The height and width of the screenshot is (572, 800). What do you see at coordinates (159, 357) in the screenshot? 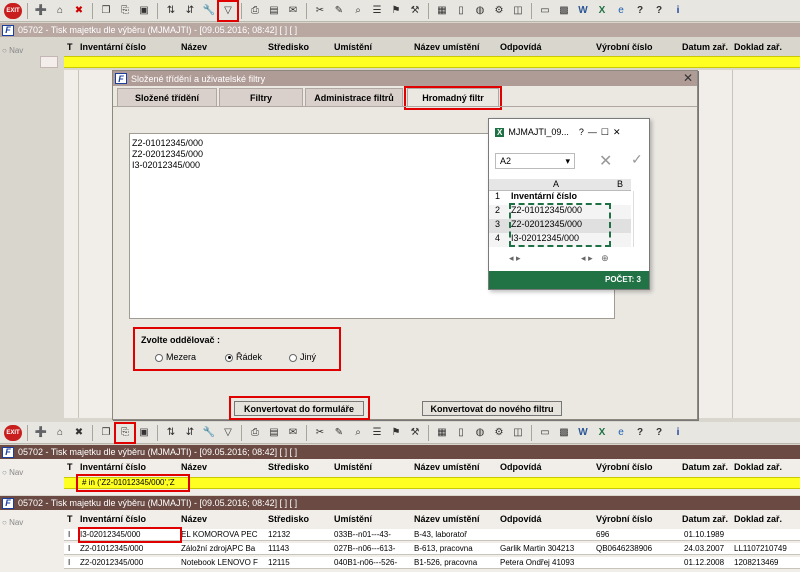
I see `radio-mezera` at bounding box center [159, 357].